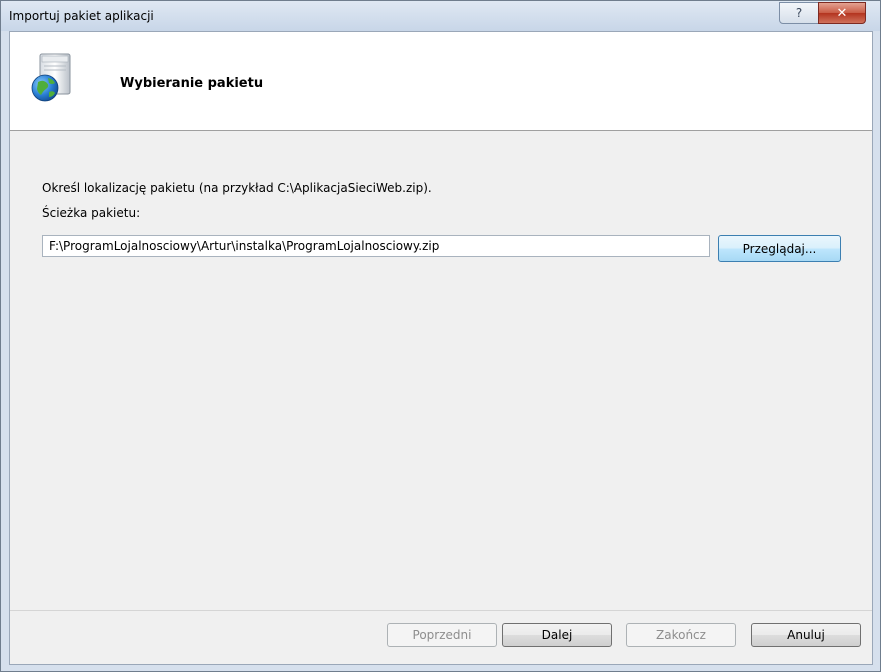 This screenshot has width=881, height=672. I want to click on wizard-header: Wybieranie pakietu, so click(441, 81).